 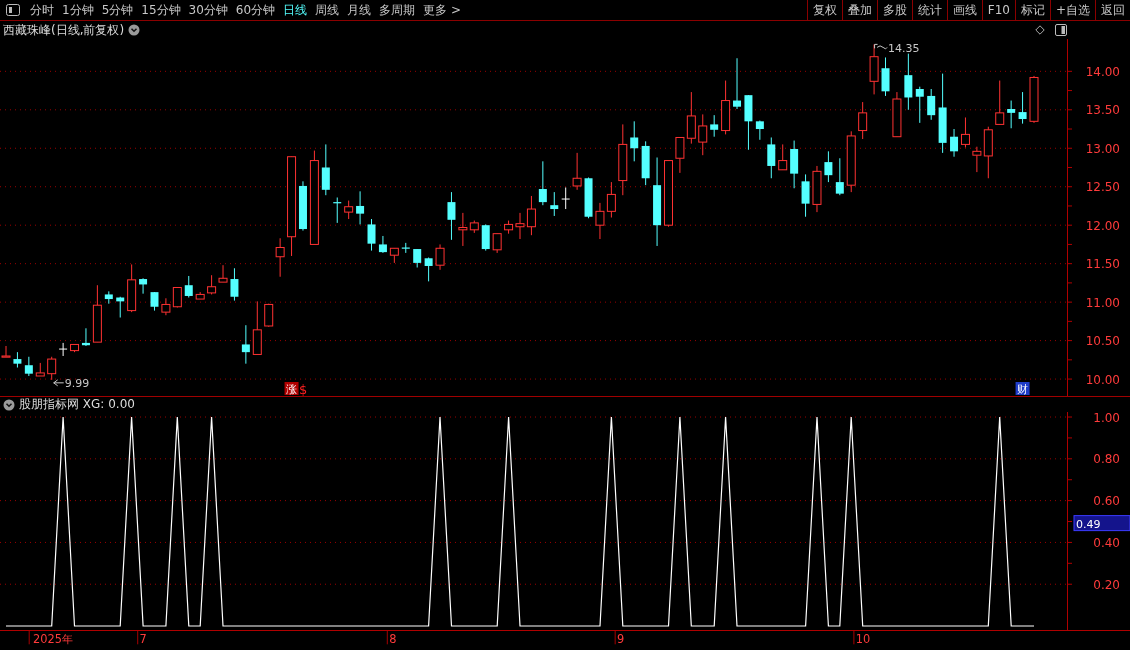 What do you see at coordinates (1022, 389) in the screenshot?
I see `event-badge: 财` at bounding box center [1022, 389].